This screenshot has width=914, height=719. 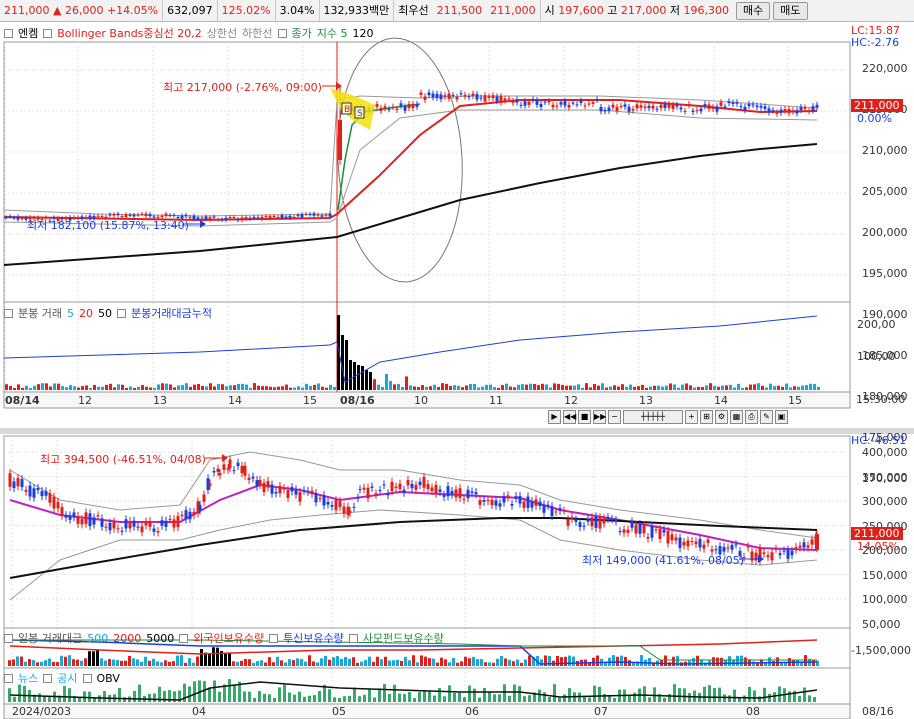 What do you see at coordinates (721, 417) in the screenshot?
I see `settings-icon: ⚙` at bounding box center [721, 417].